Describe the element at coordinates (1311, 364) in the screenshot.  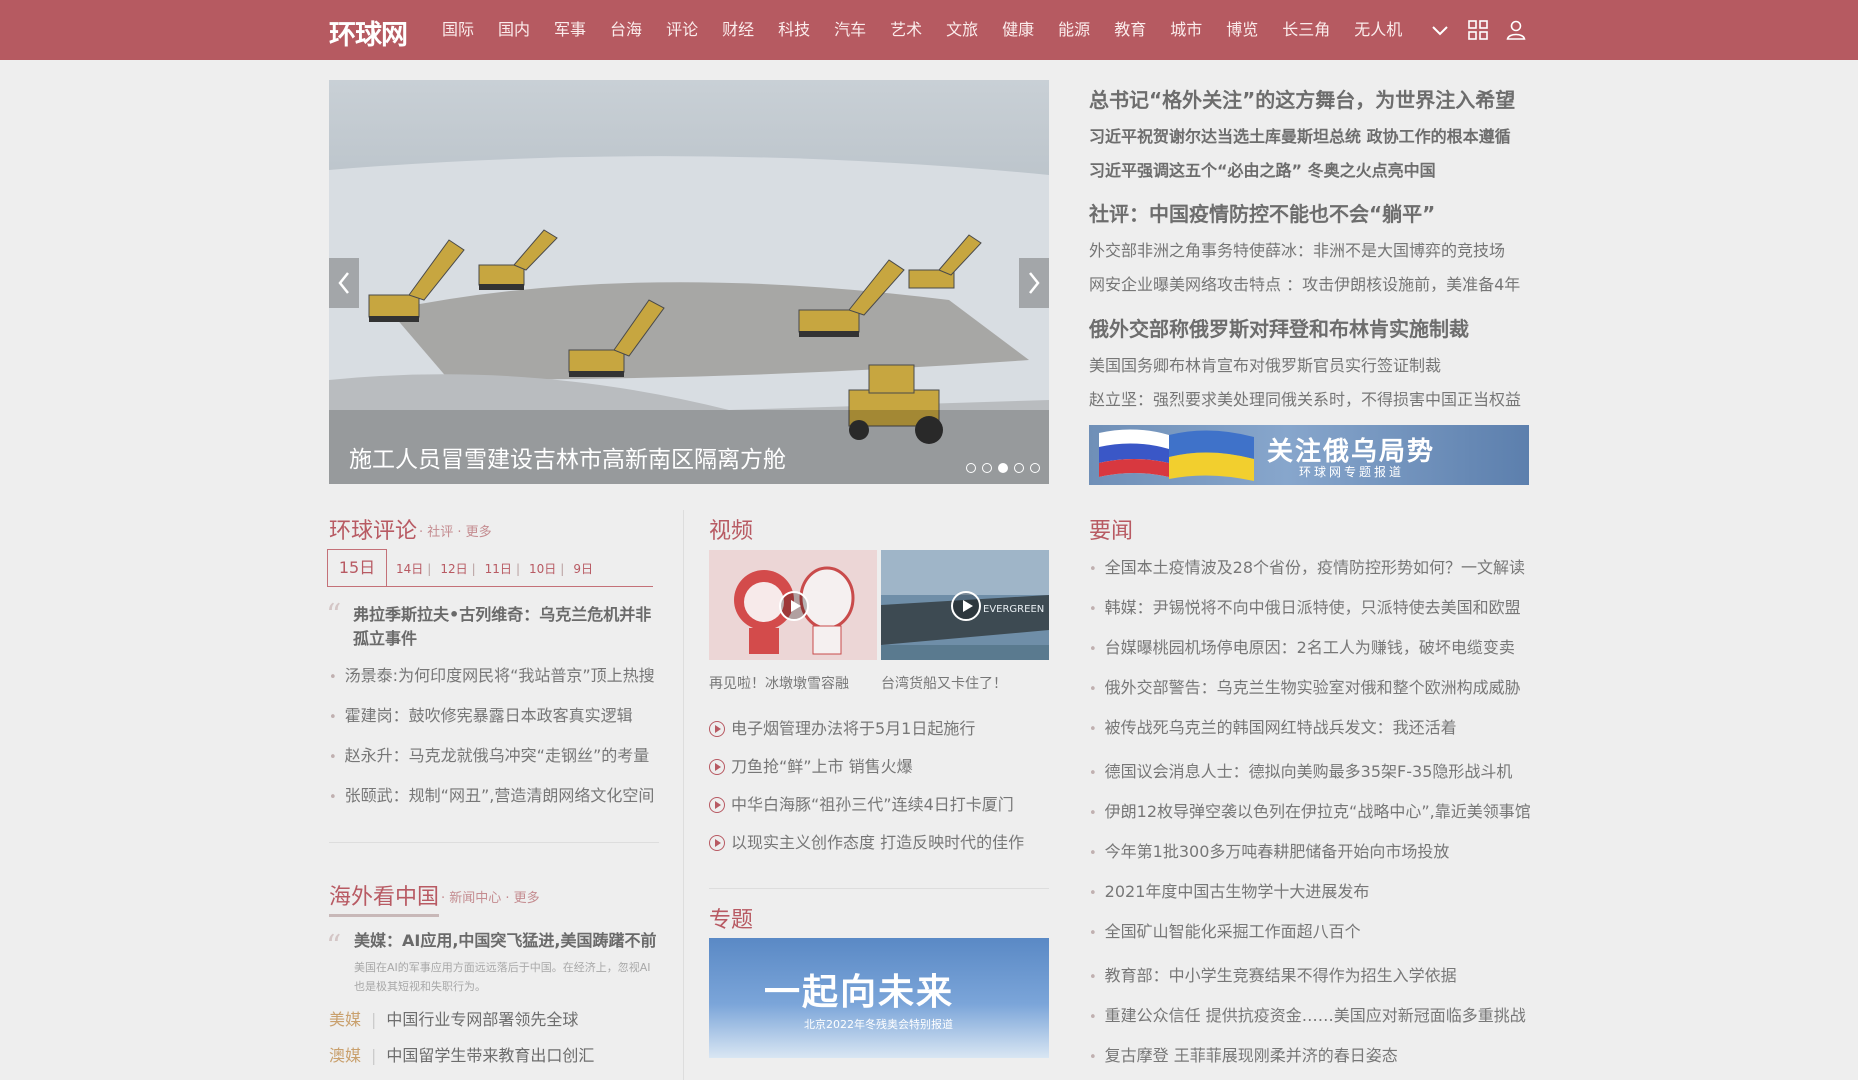
I see `headline-sub: 美国国务卿布林肯宣布对俄罗斯官员实行签证制裁` at that location.